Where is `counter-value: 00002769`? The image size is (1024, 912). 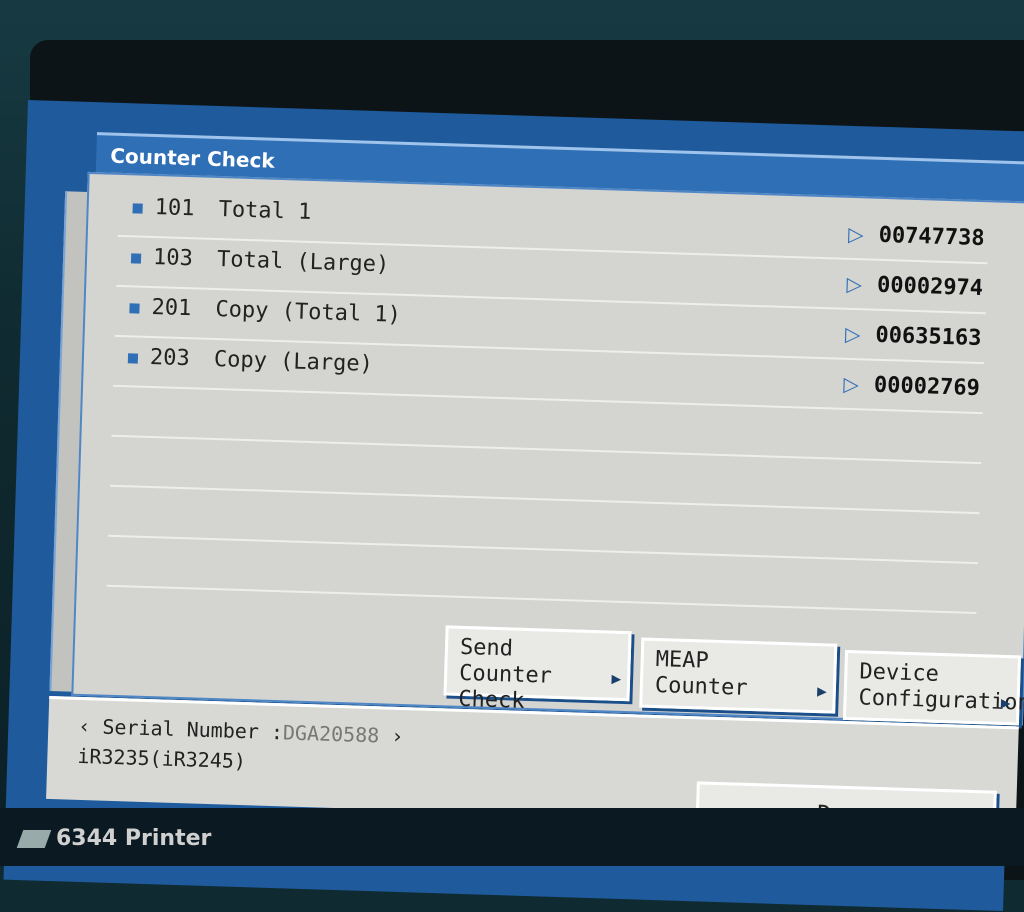
counter-value: 00002769 is located at coordinates (927, 387).